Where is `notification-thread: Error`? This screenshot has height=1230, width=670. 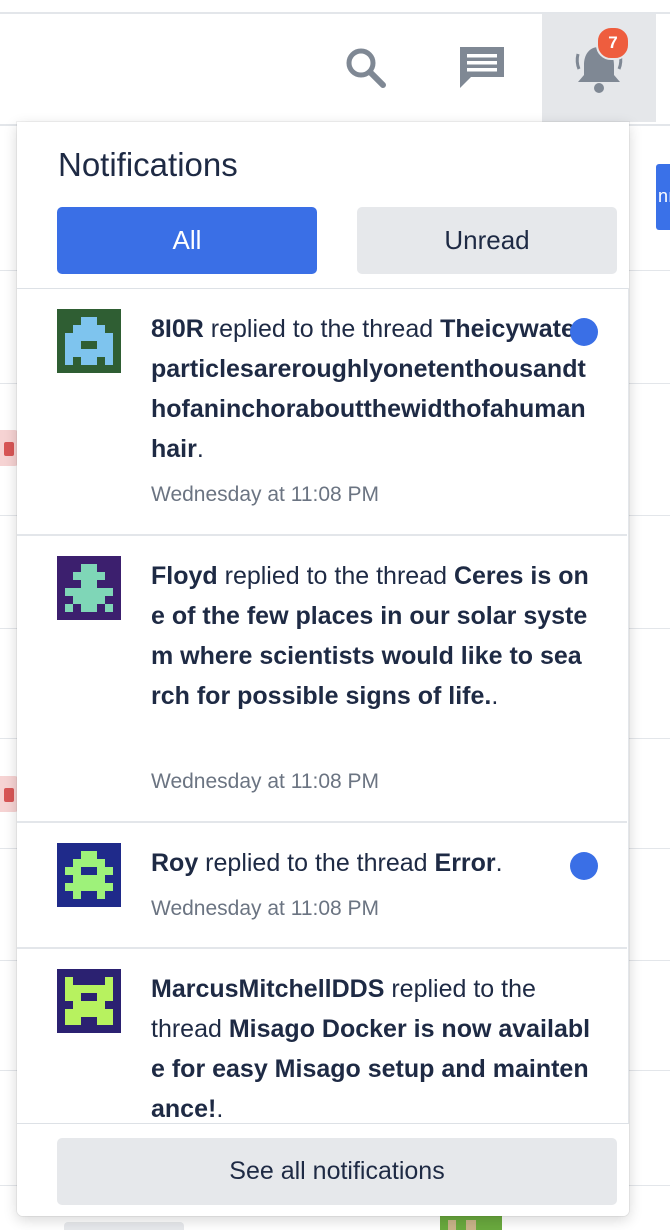 notification-thread: Error is located at coordinates (465, 863).